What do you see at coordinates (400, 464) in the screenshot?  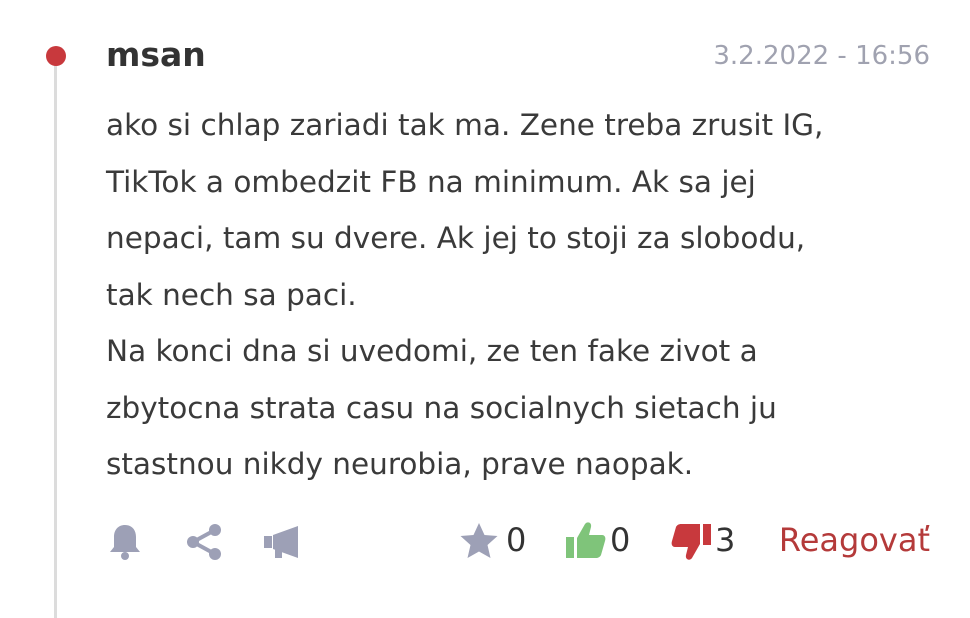 I see `comment-line: stastnou nikdy neurobia, prave naopak.` at bounding box center [400, 464].